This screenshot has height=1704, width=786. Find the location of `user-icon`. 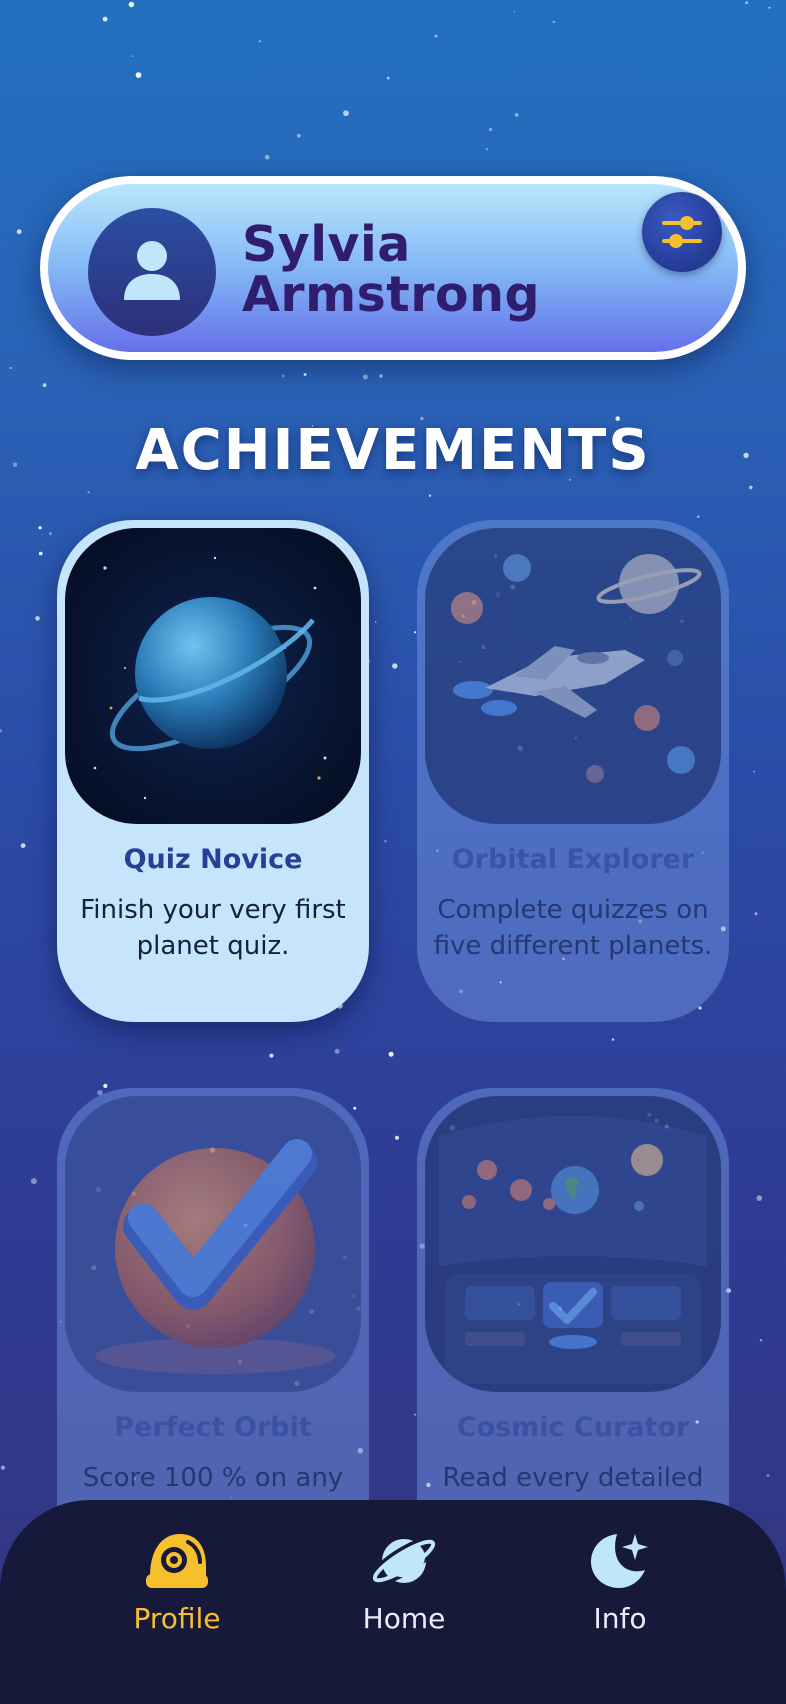

user-icon is located at coordinates (152, 270).